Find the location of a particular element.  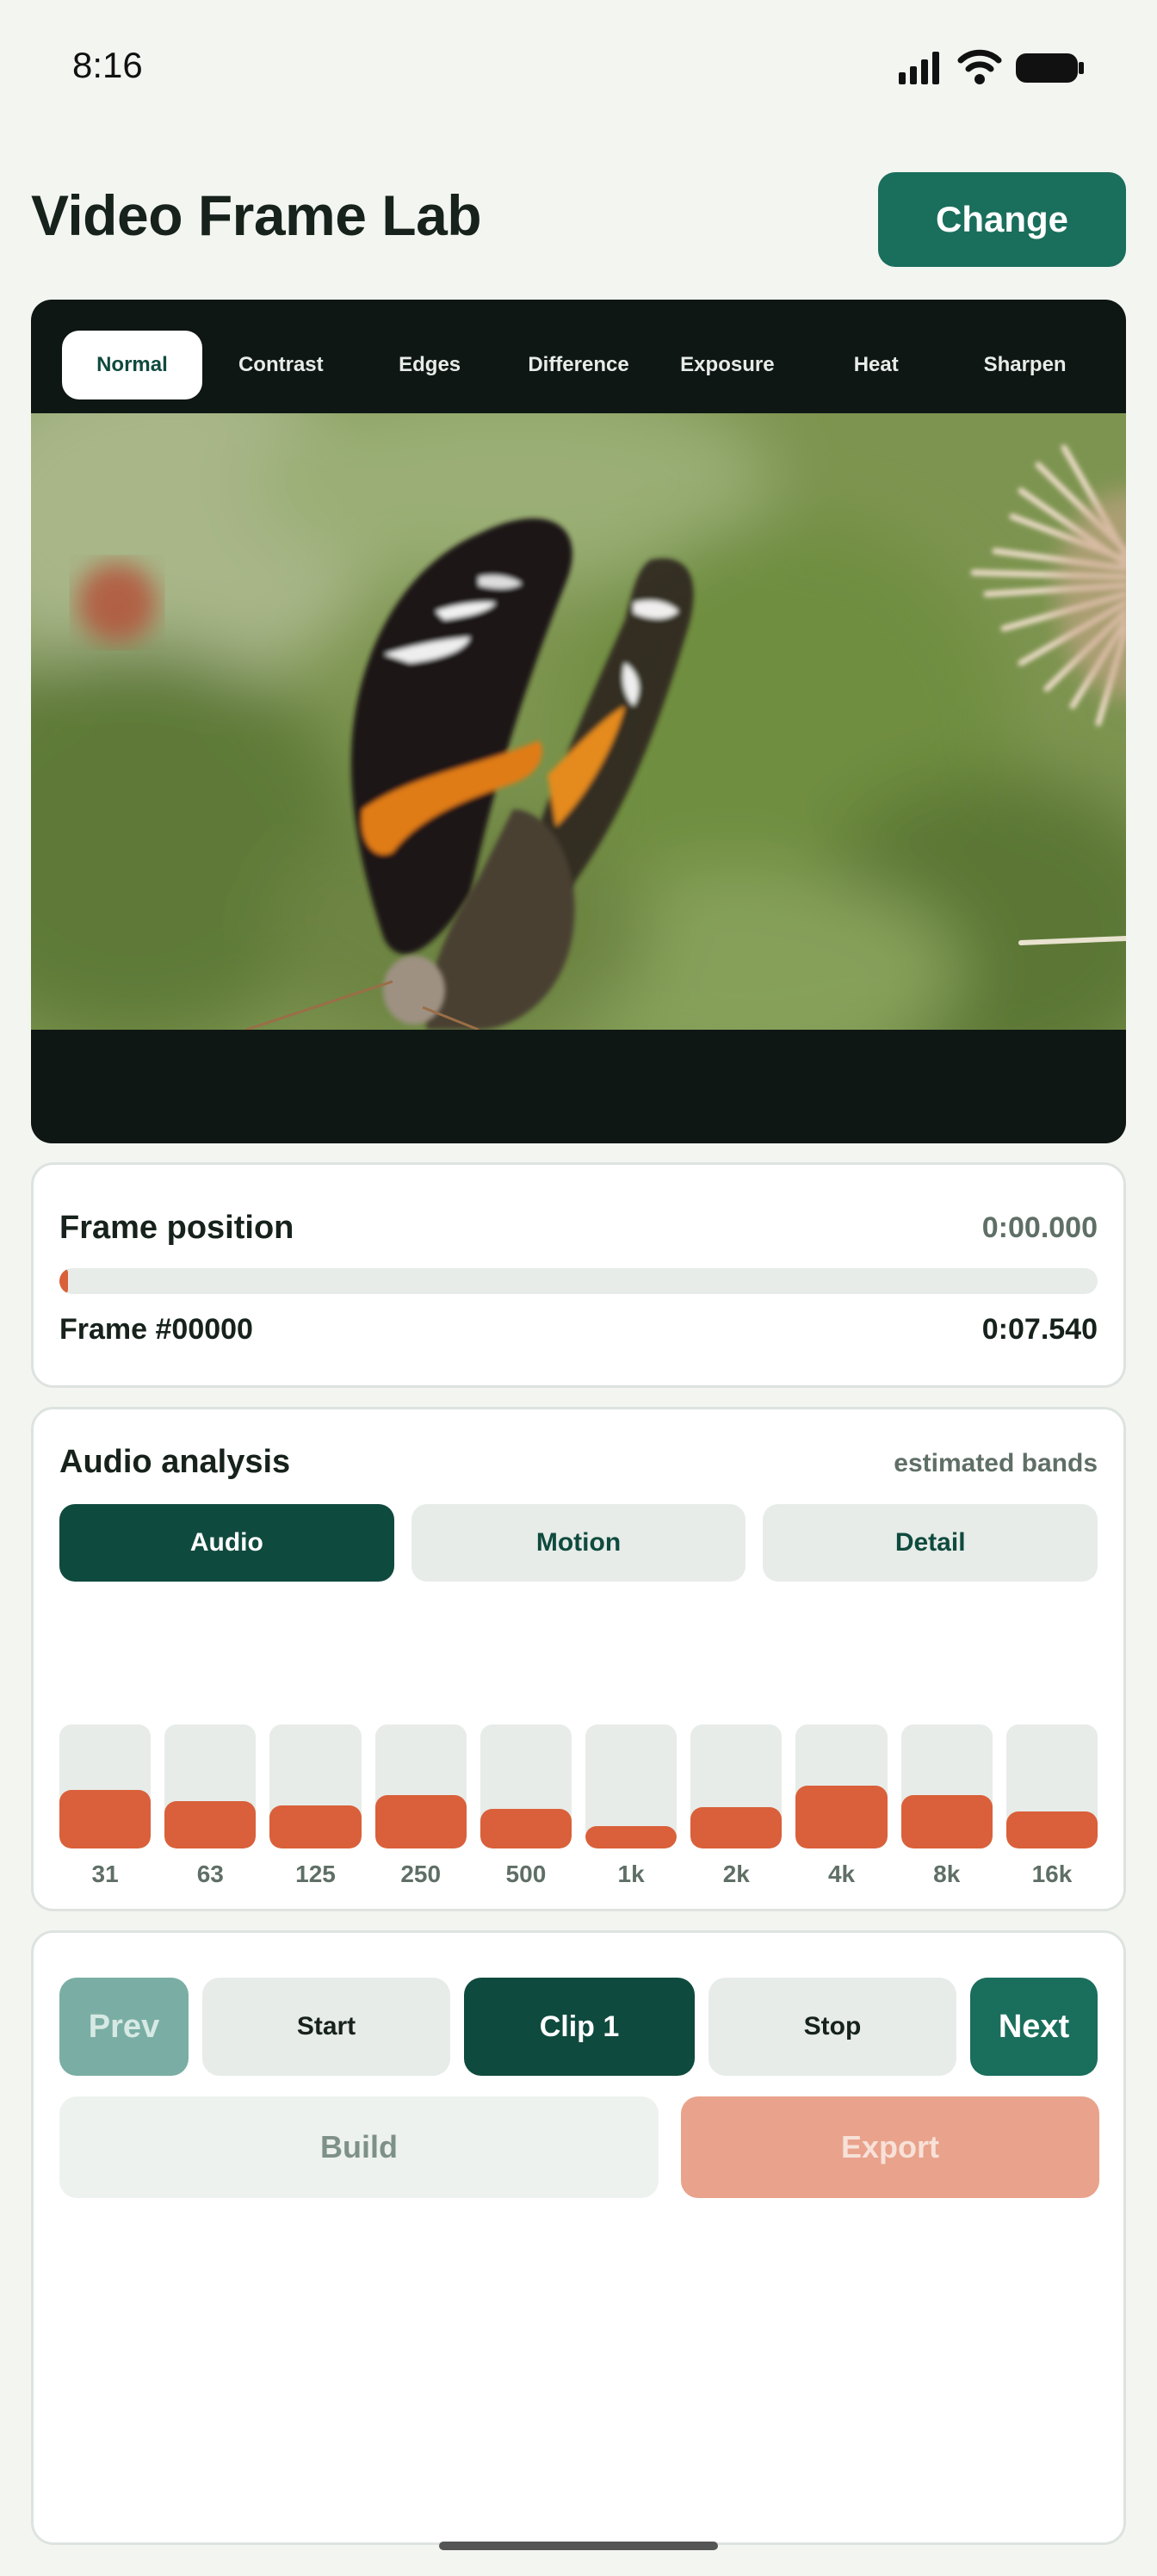

band-63: 63 is located at coordinates (211, 1811).